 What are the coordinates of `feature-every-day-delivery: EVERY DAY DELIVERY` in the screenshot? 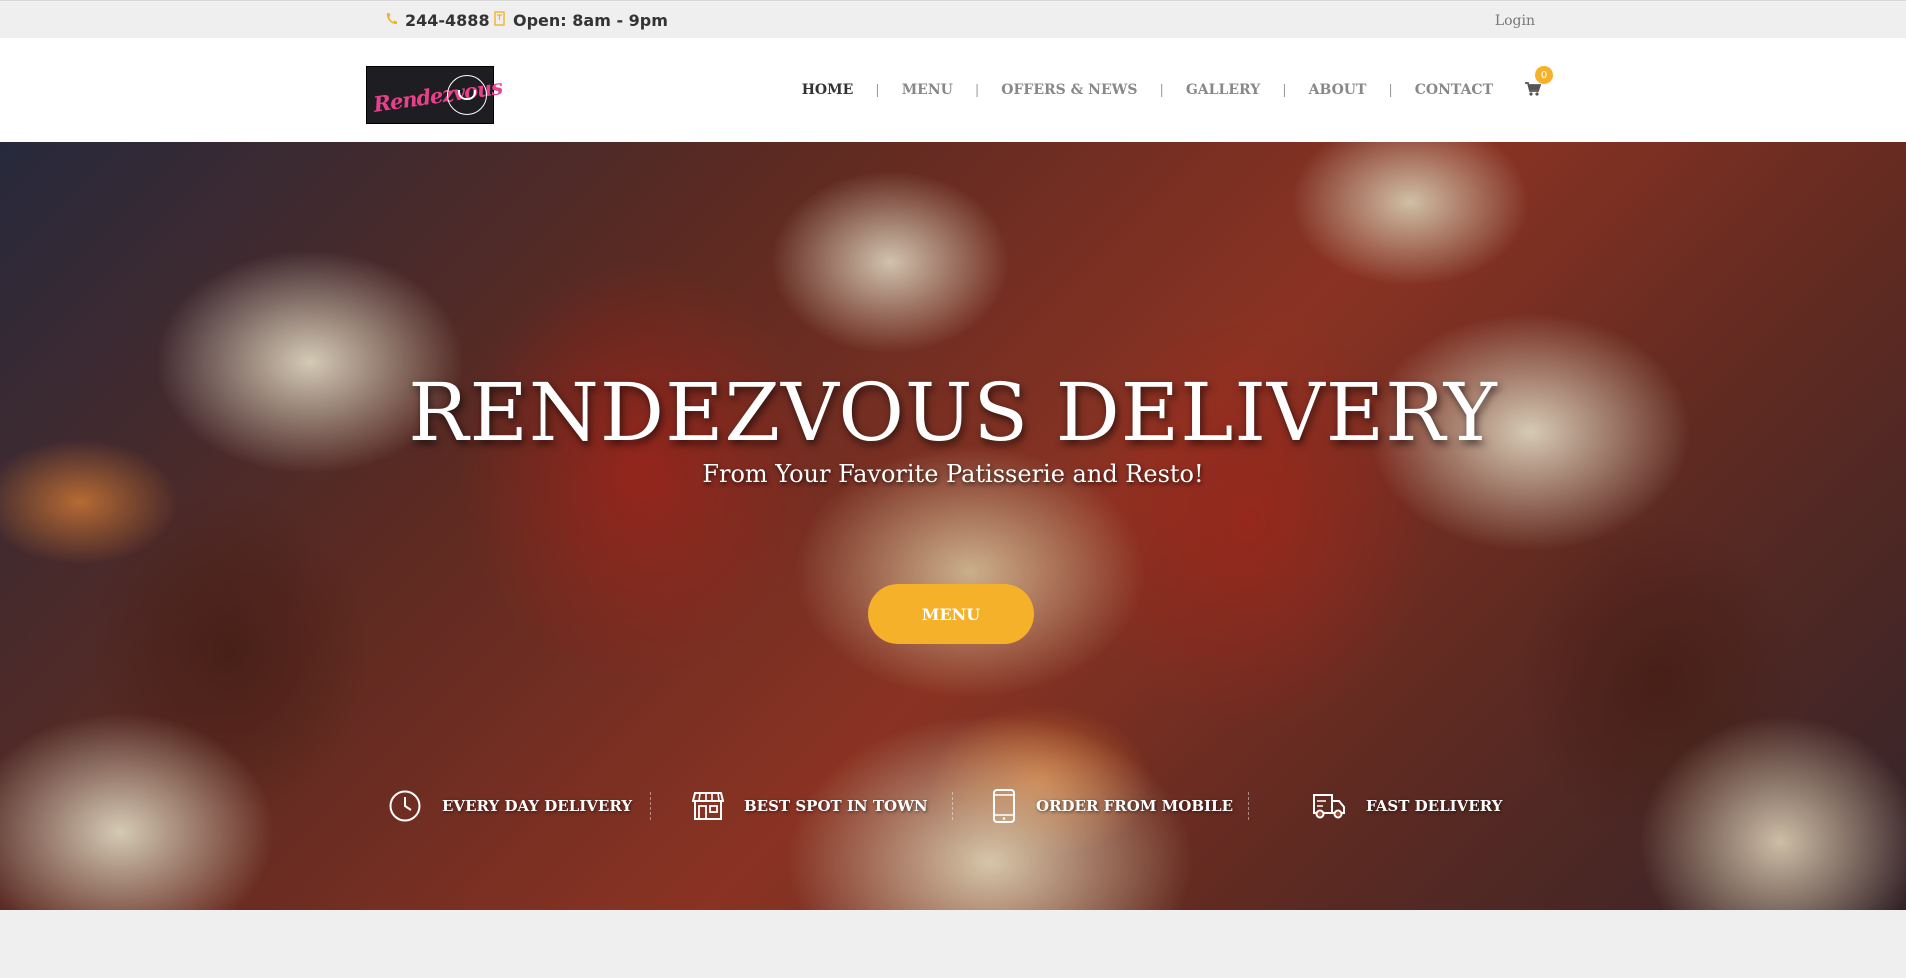 It's located at (510, 806).